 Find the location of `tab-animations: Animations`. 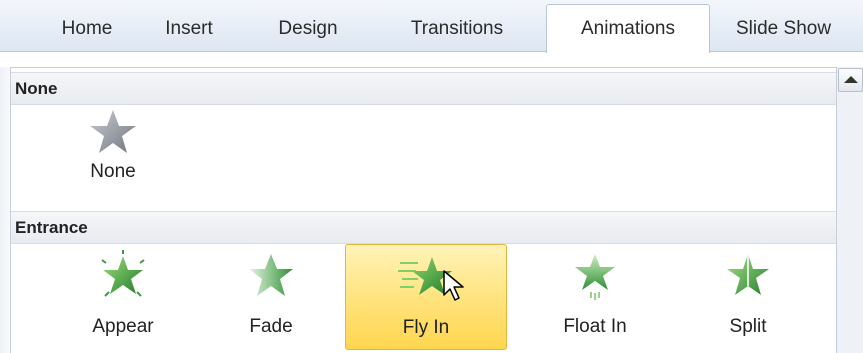

tab-animations: Animations is located at coordinates (628, 28).